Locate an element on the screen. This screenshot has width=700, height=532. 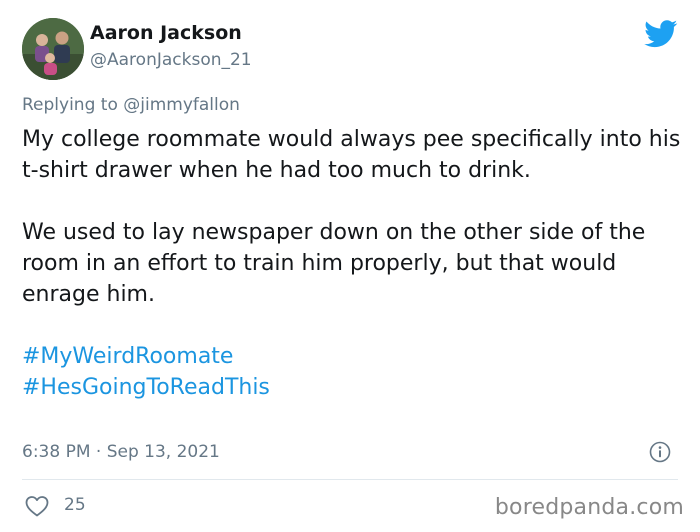
hashtag-link: #HesGoingToReadThis is located at coordinates (146, 387).